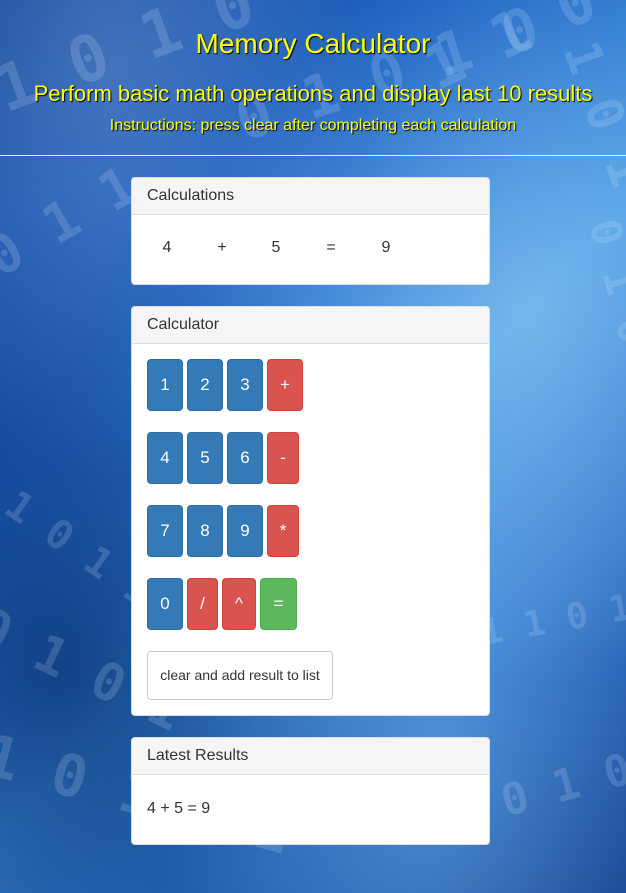 The image size is (626, 893). Describe the element at coordinates (245, 531) in the screenshot. I see `digit-9-button: 9` at that location.